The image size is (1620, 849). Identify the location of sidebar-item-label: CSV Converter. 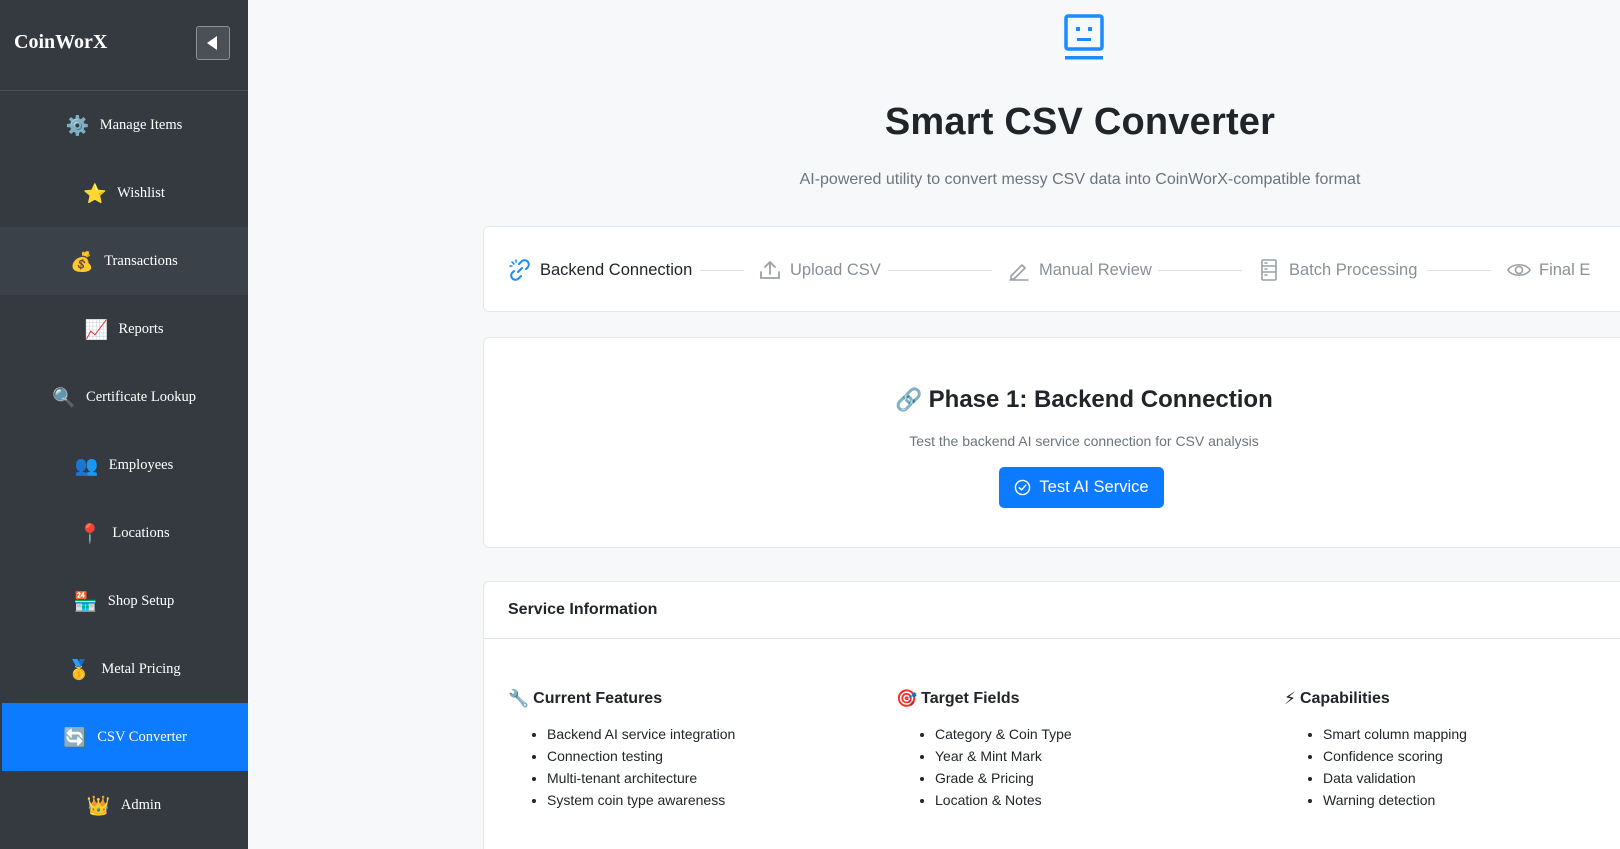
(142, 736).